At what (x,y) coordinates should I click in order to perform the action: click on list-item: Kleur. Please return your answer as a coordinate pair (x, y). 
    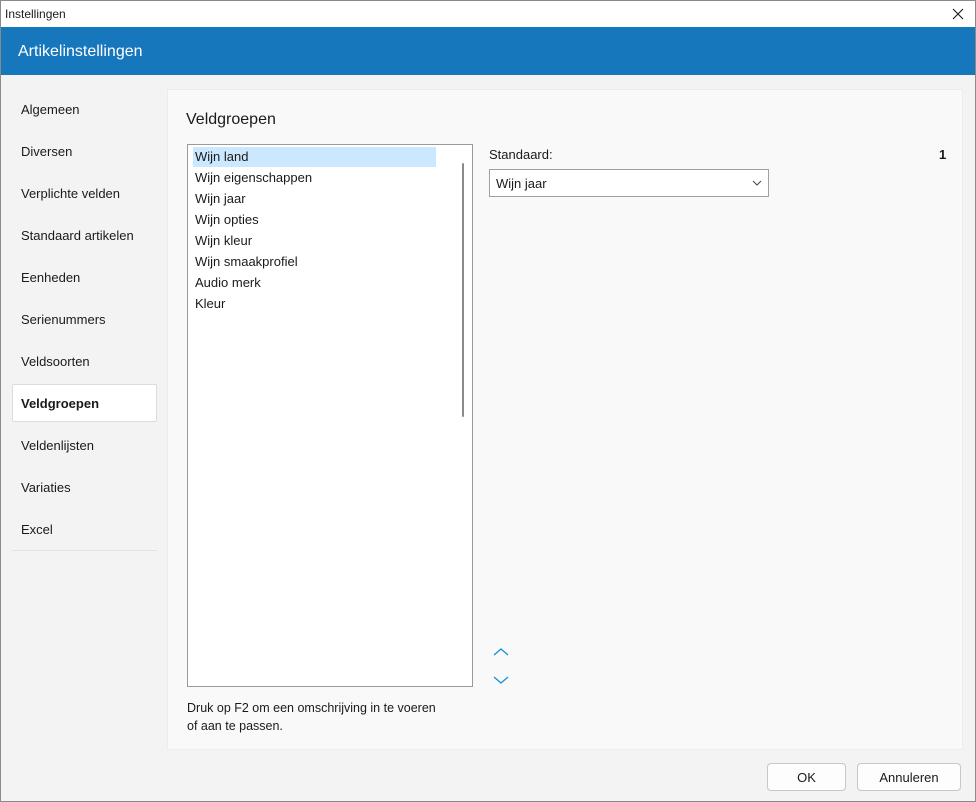
    Looking at the image, I should click on (314, 304).